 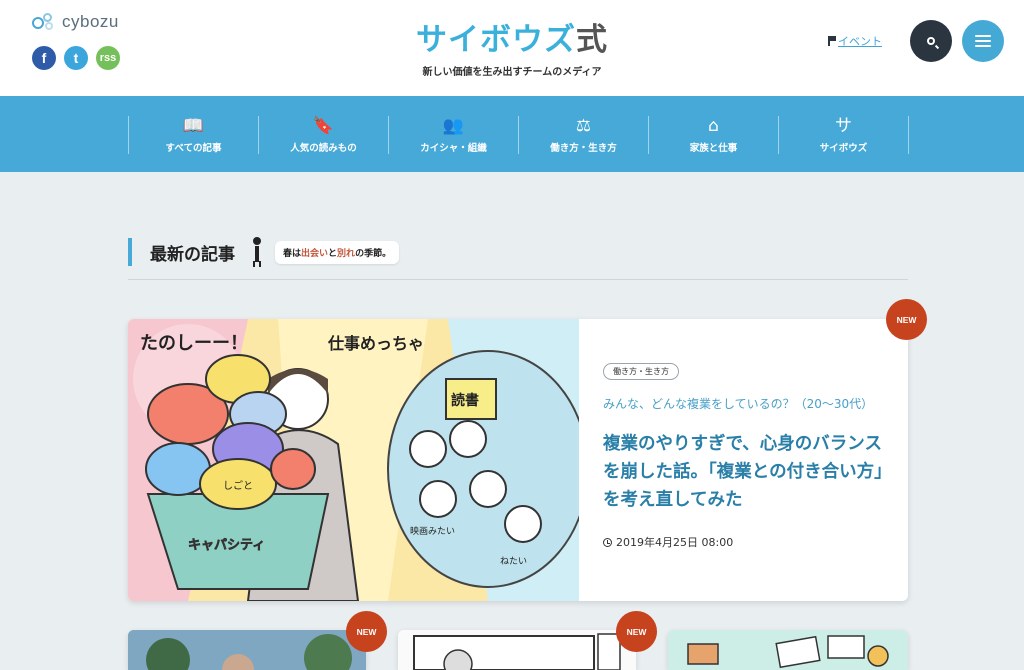 I want to click on flag-icon, so click(x=832, y=41).